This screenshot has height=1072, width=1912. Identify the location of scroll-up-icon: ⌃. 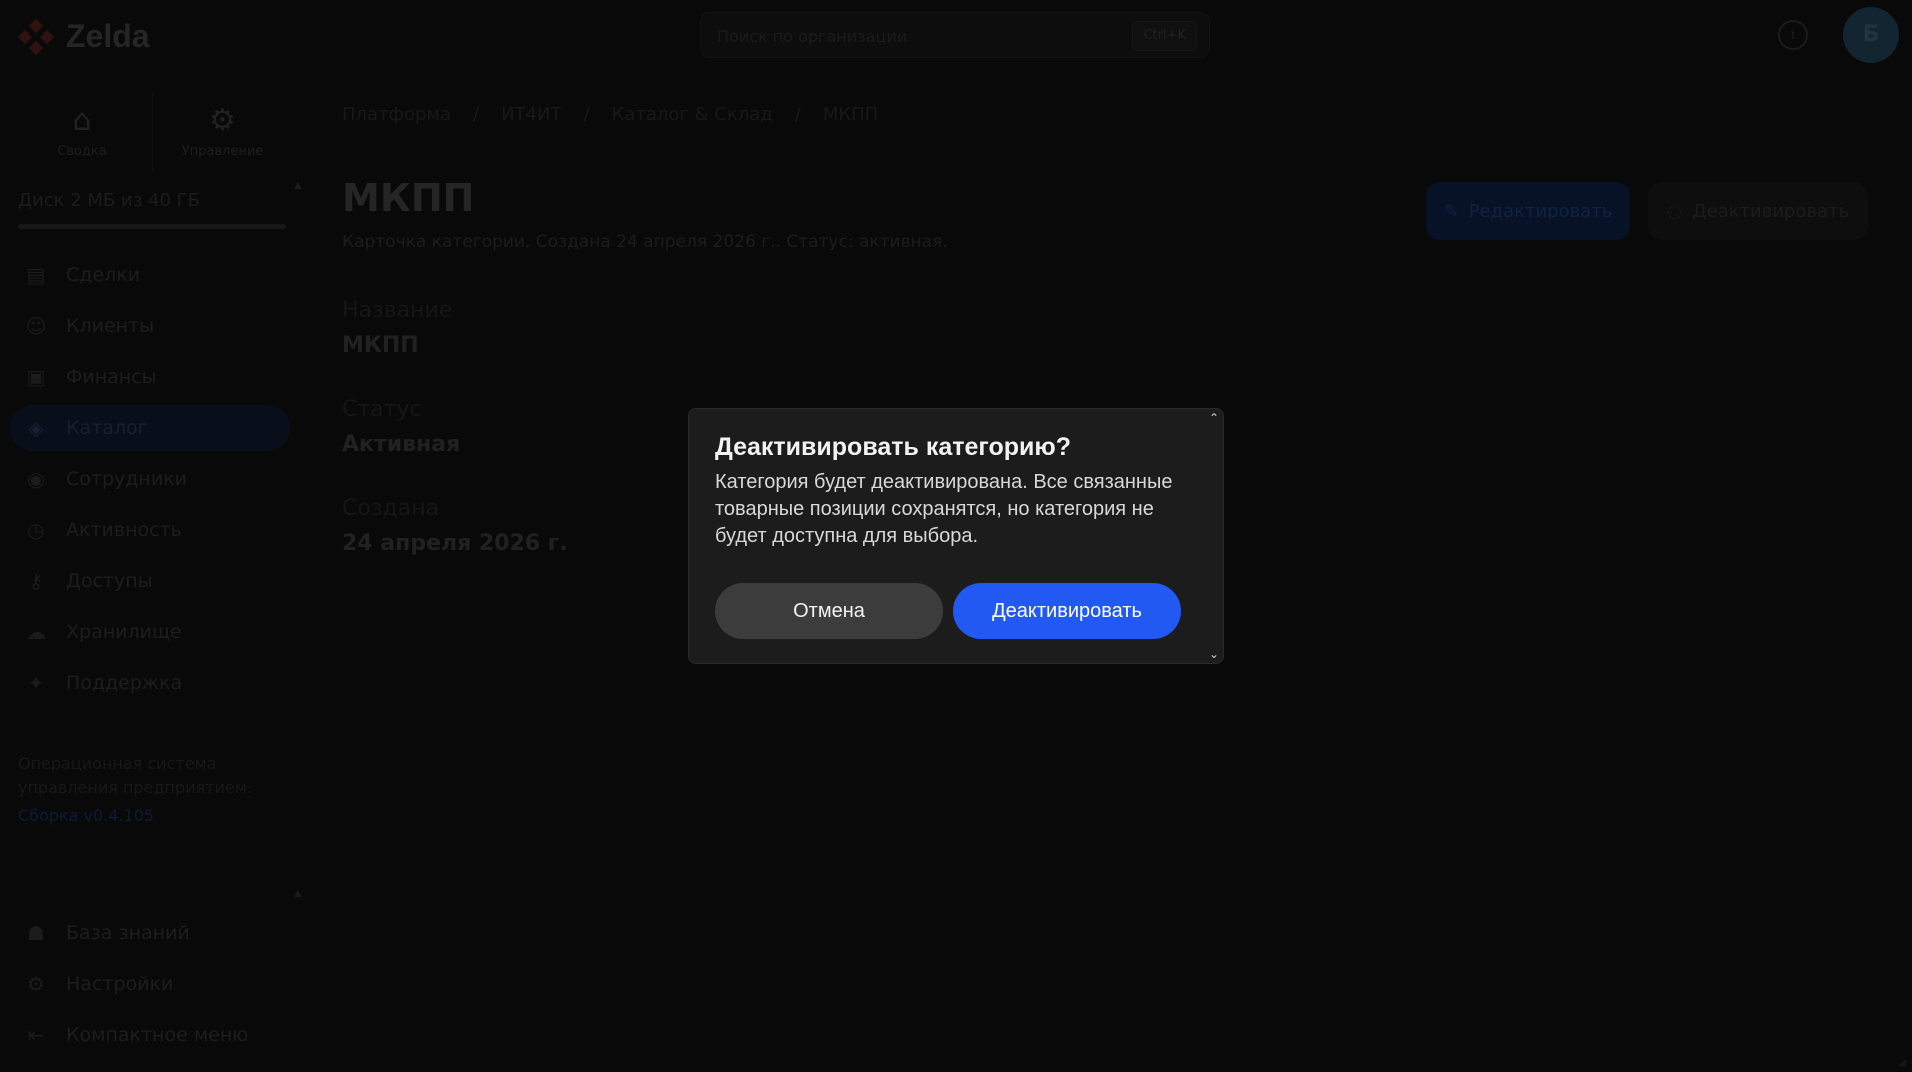
(1214, 418).